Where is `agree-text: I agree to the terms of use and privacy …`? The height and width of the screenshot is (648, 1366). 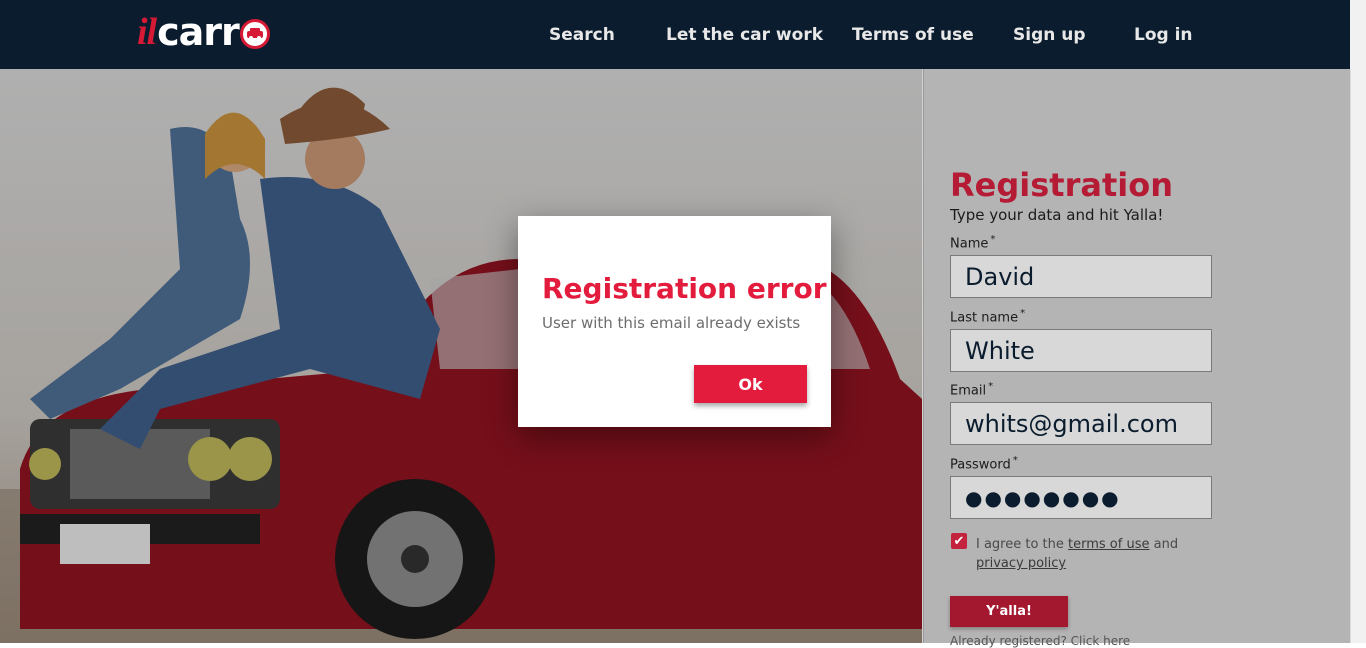 agree-text: I agree to the terms of use and privacy … is located at coordinates (1077, 554).